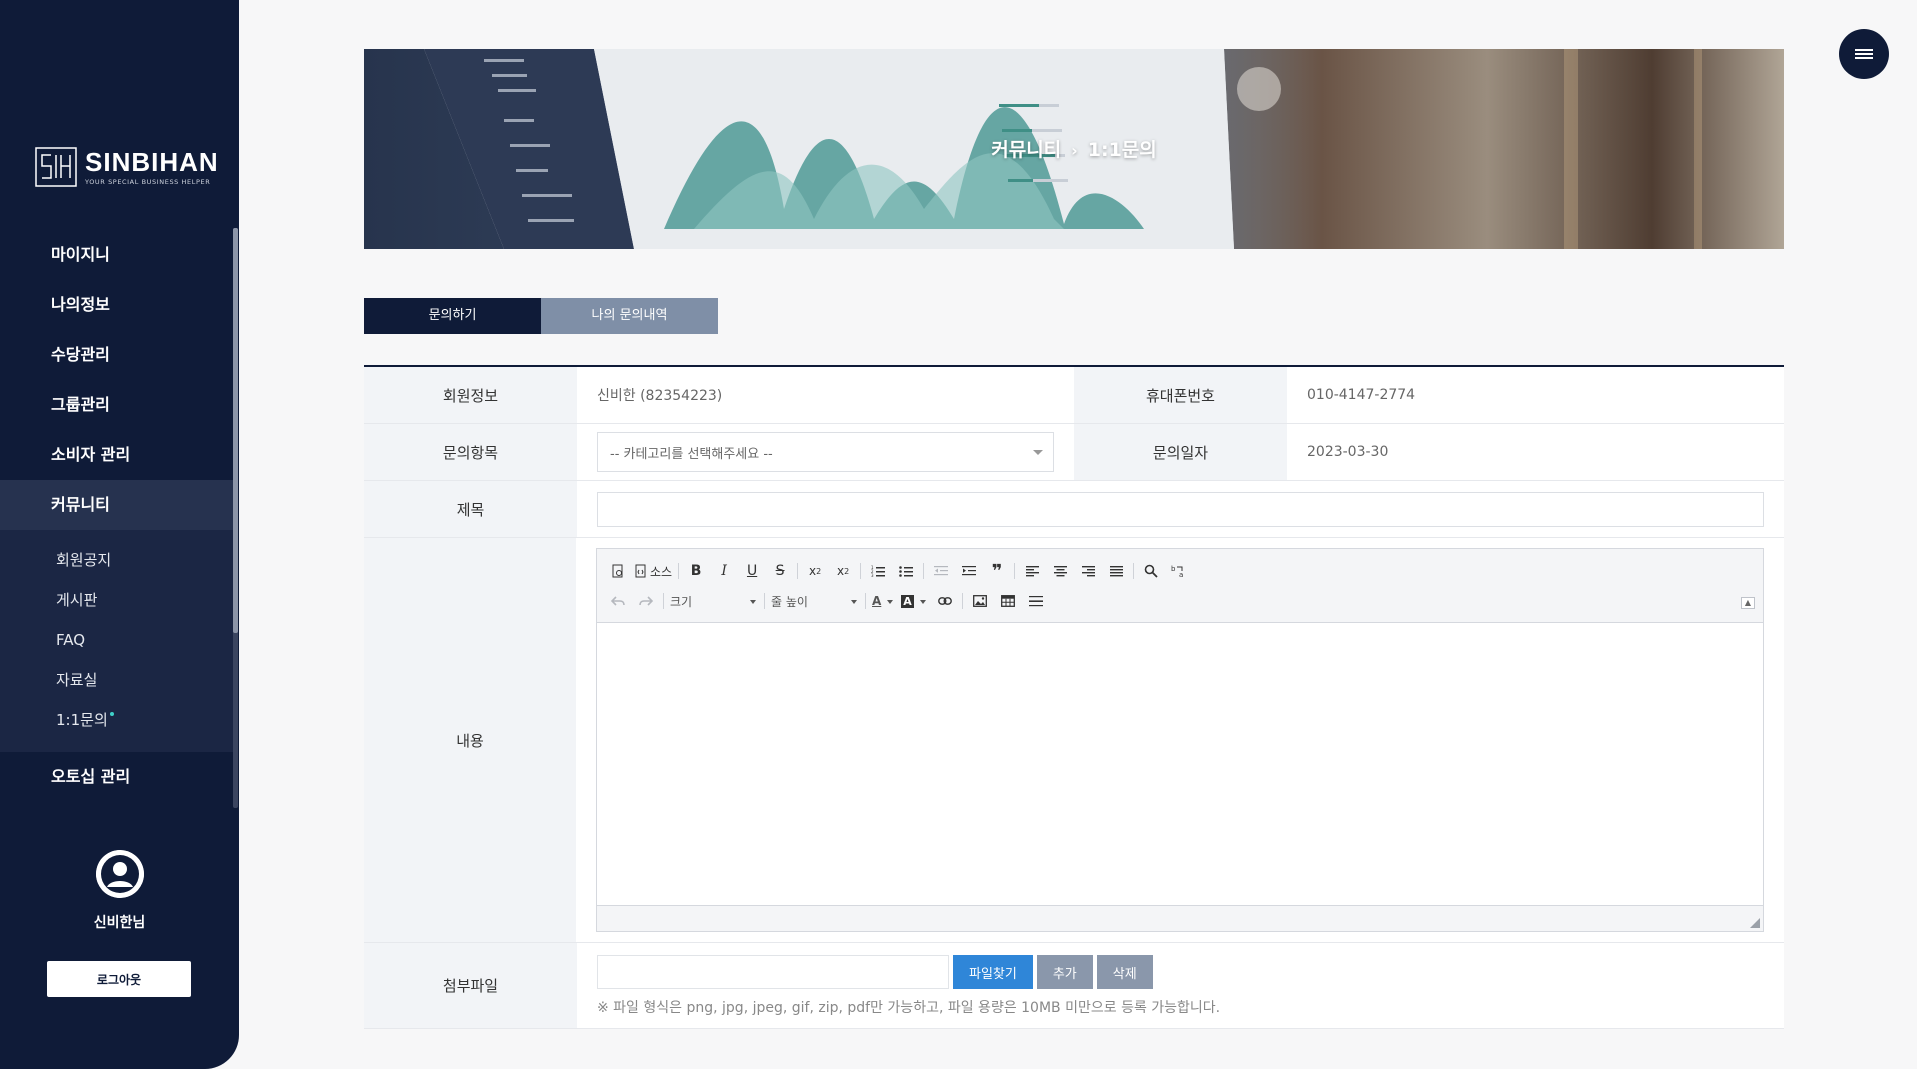 This screenshot has width=1917, height=1069. What do you see at coordinates (470, 985) in the screenshot?
I see `attachment-label: 첨부파일` at bounding box center [470, 985].